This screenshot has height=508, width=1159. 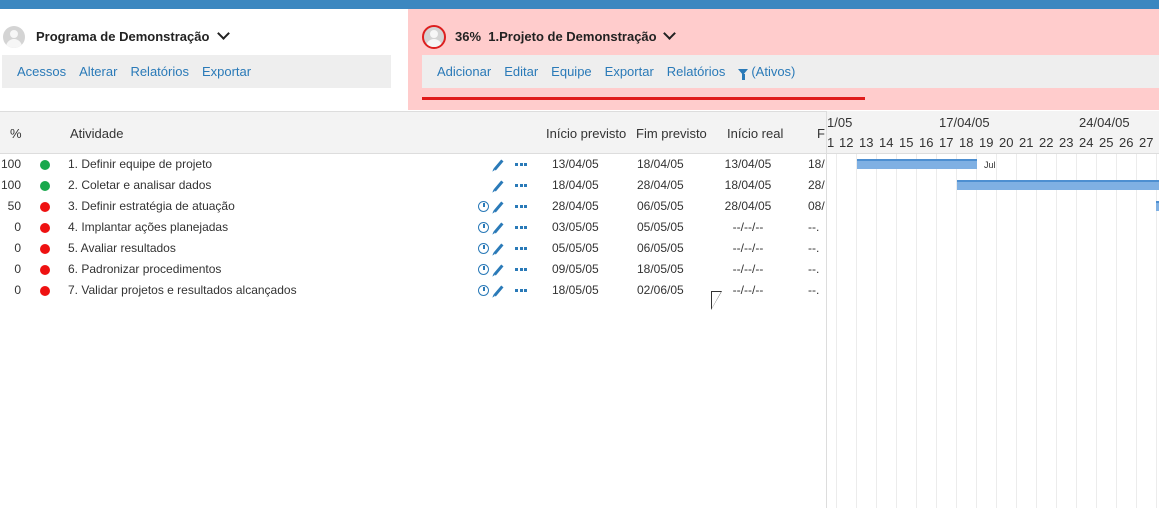 What do you see at coordinates (139, 185) in the screenshot?
I see `row-activity-name: 2. Coletar e analisar dados` at bounding box center [139, 185].